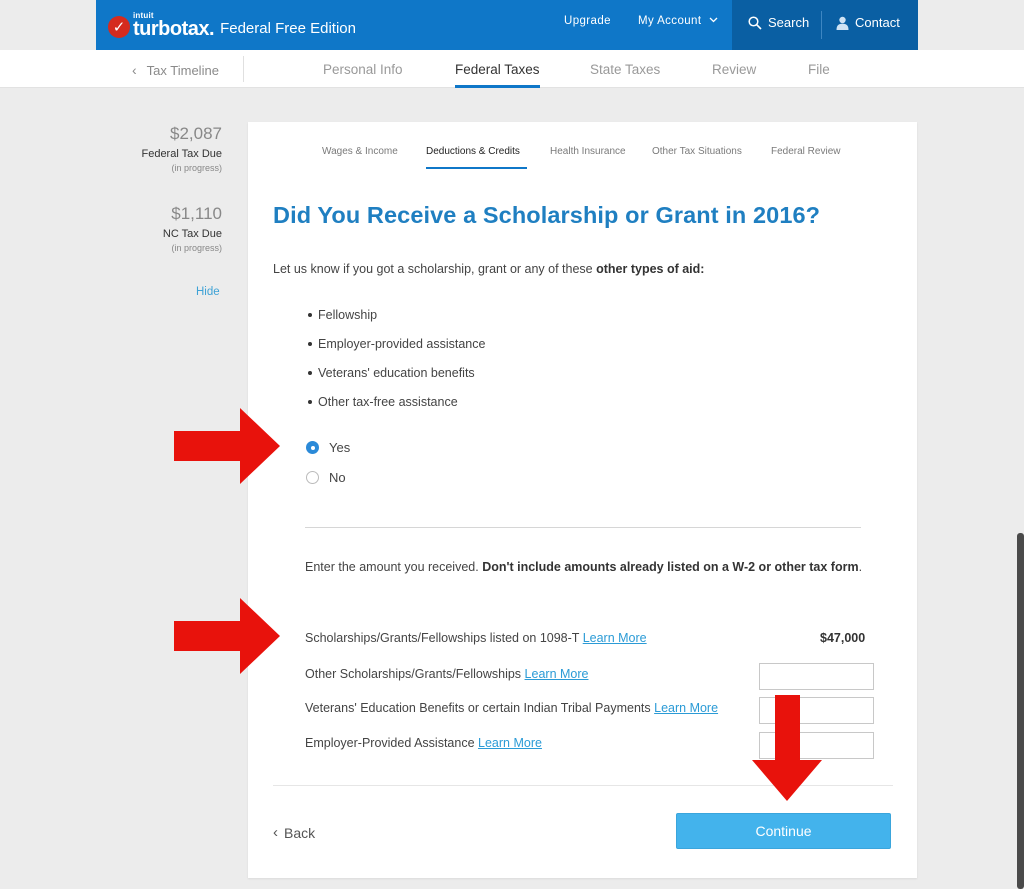 This screenshot has height=889, width=1024. Describe the element at coordinates (182, 70) in the screenshot. I see `tax-timeline-label: Tax Timeline` at that location.